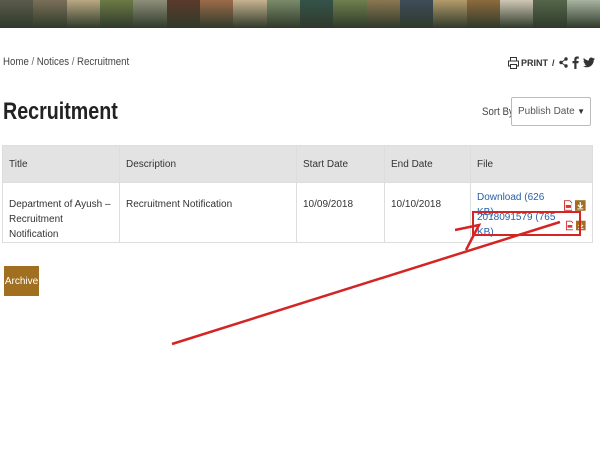 The image size is (600, 450). Describe the element at coordinates (340, 164) in the screenshot. I see `column-header-start-date: Start Date` at that location.